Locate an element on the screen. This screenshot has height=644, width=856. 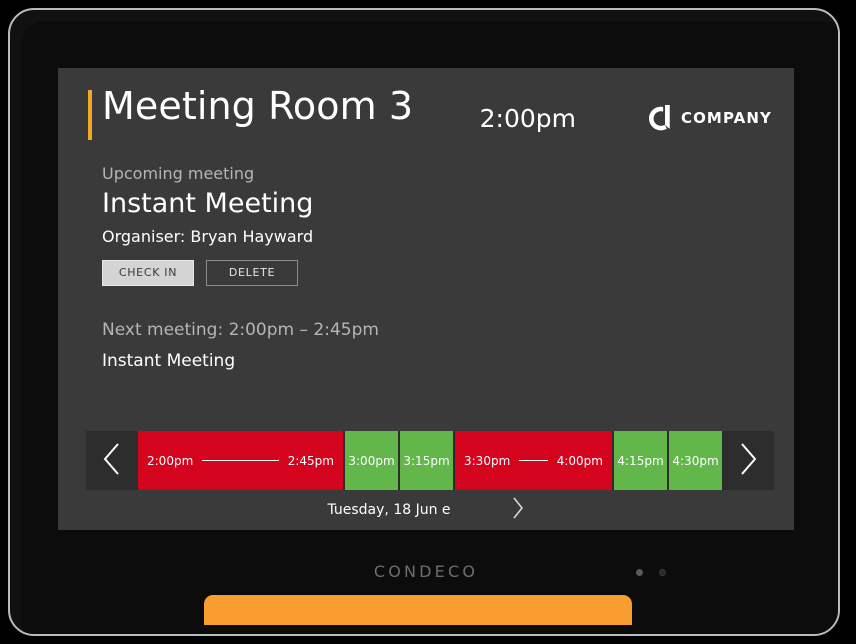
indicator-led-primary is located at coordinates (639, 572).